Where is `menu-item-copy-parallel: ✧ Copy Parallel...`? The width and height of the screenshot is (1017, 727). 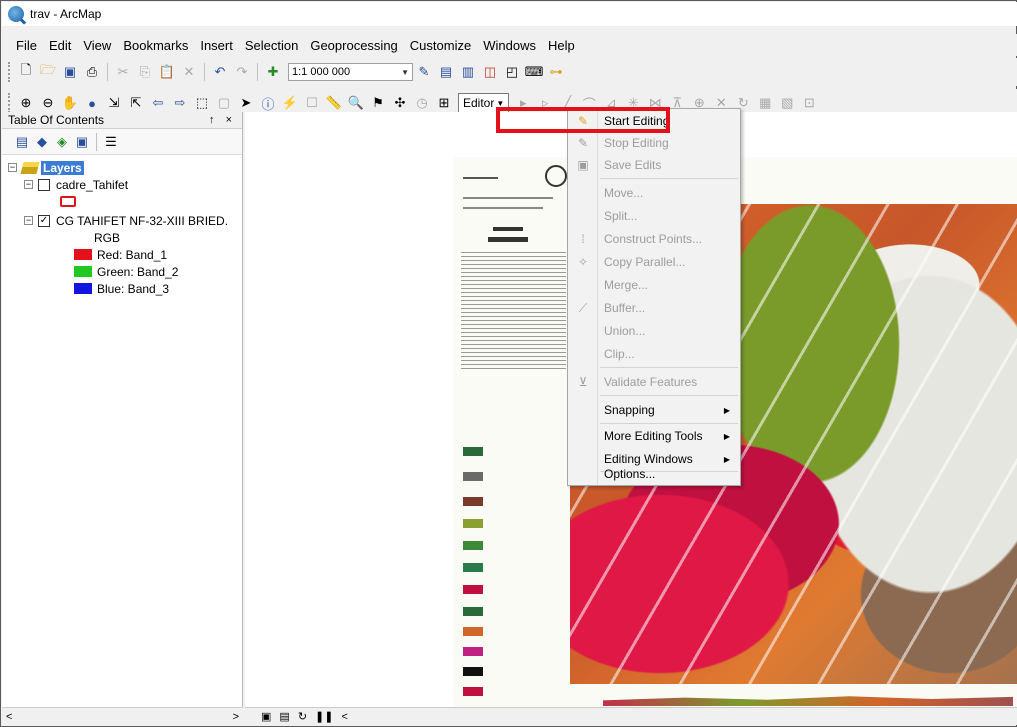 menu-item-copy-parallel: ✧ Copy Parallel... is located at coordinates (654, 262).